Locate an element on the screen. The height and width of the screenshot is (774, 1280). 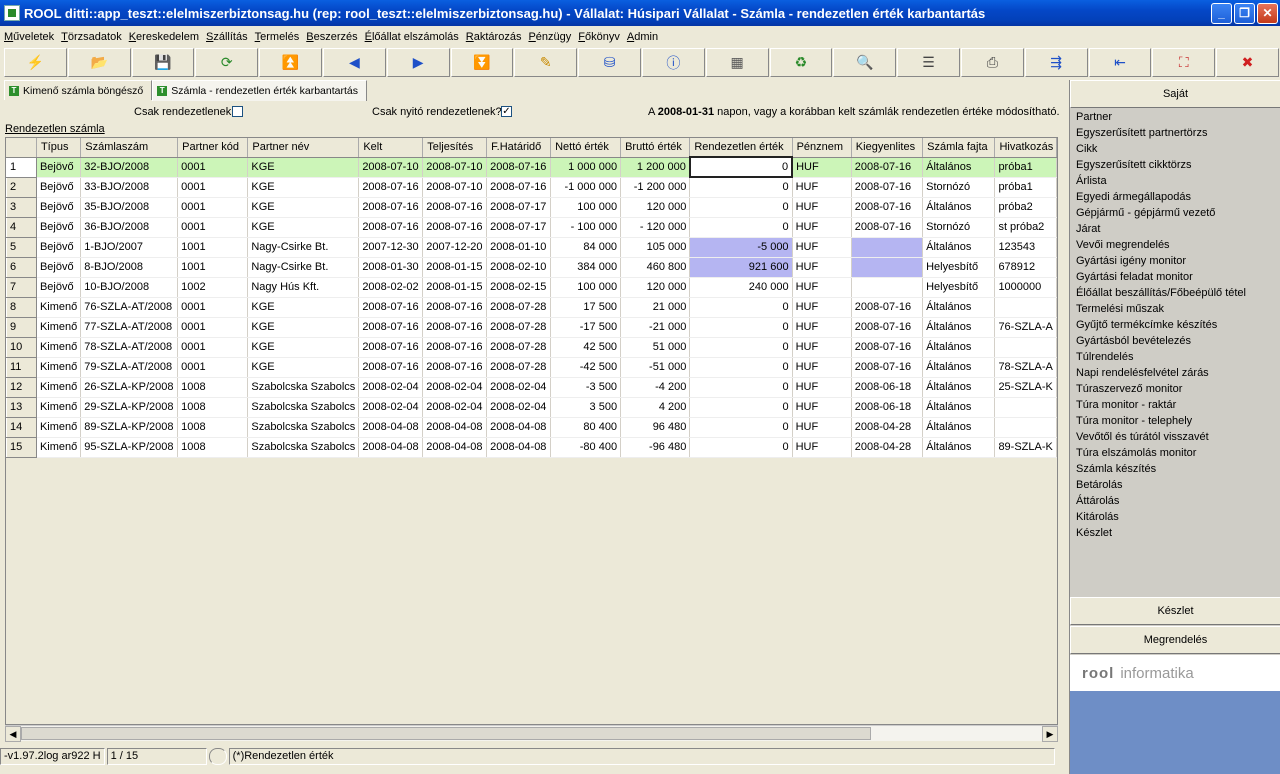
shortcut-item: Számla készítés is located at coordinates (1176, 469).